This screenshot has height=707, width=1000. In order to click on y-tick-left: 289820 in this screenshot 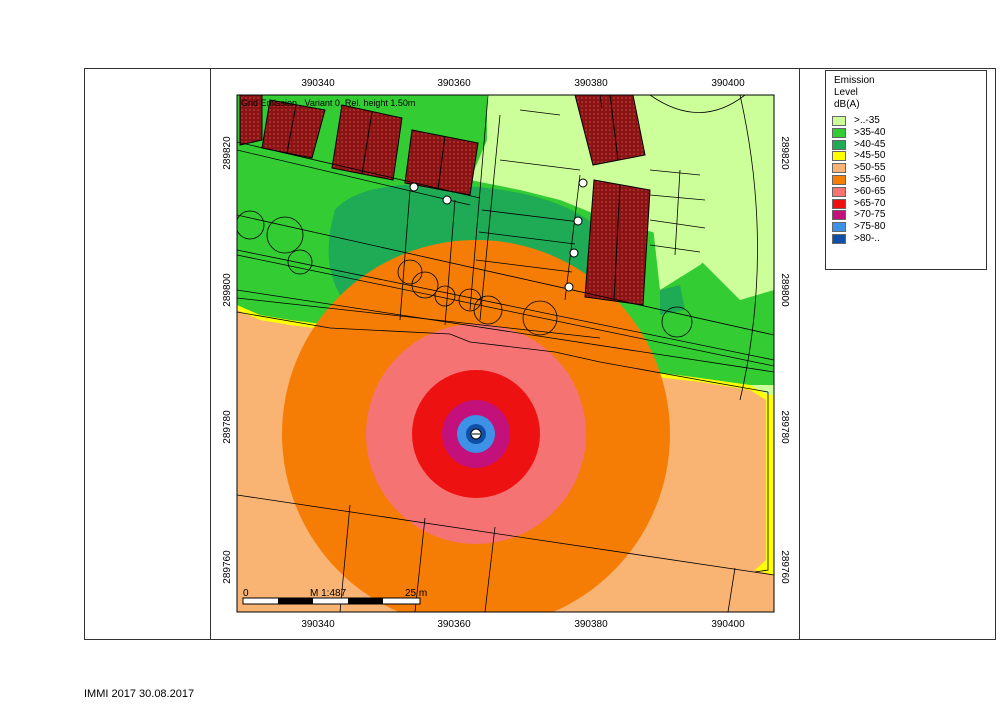, I will do `click(227, 153)`.